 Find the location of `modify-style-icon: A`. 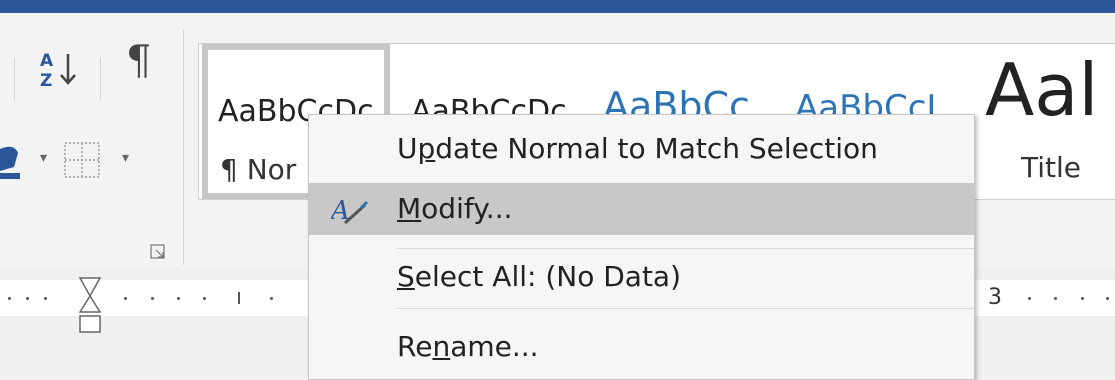

modify-style-icon: A is located at coordinates (350, 211).